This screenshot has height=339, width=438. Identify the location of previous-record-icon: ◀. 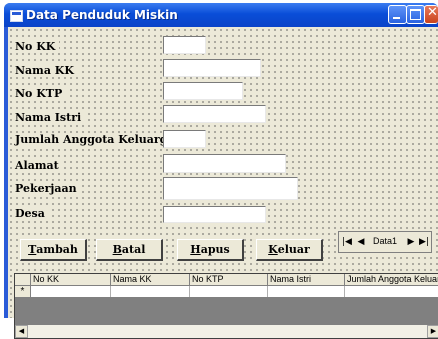
(361, 242).